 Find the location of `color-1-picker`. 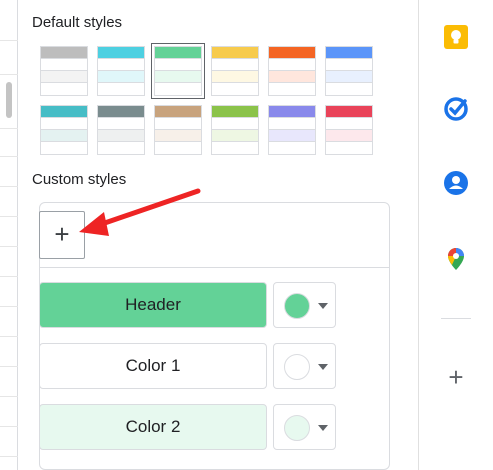

color-1-picker is located at coordinates (304, 366).